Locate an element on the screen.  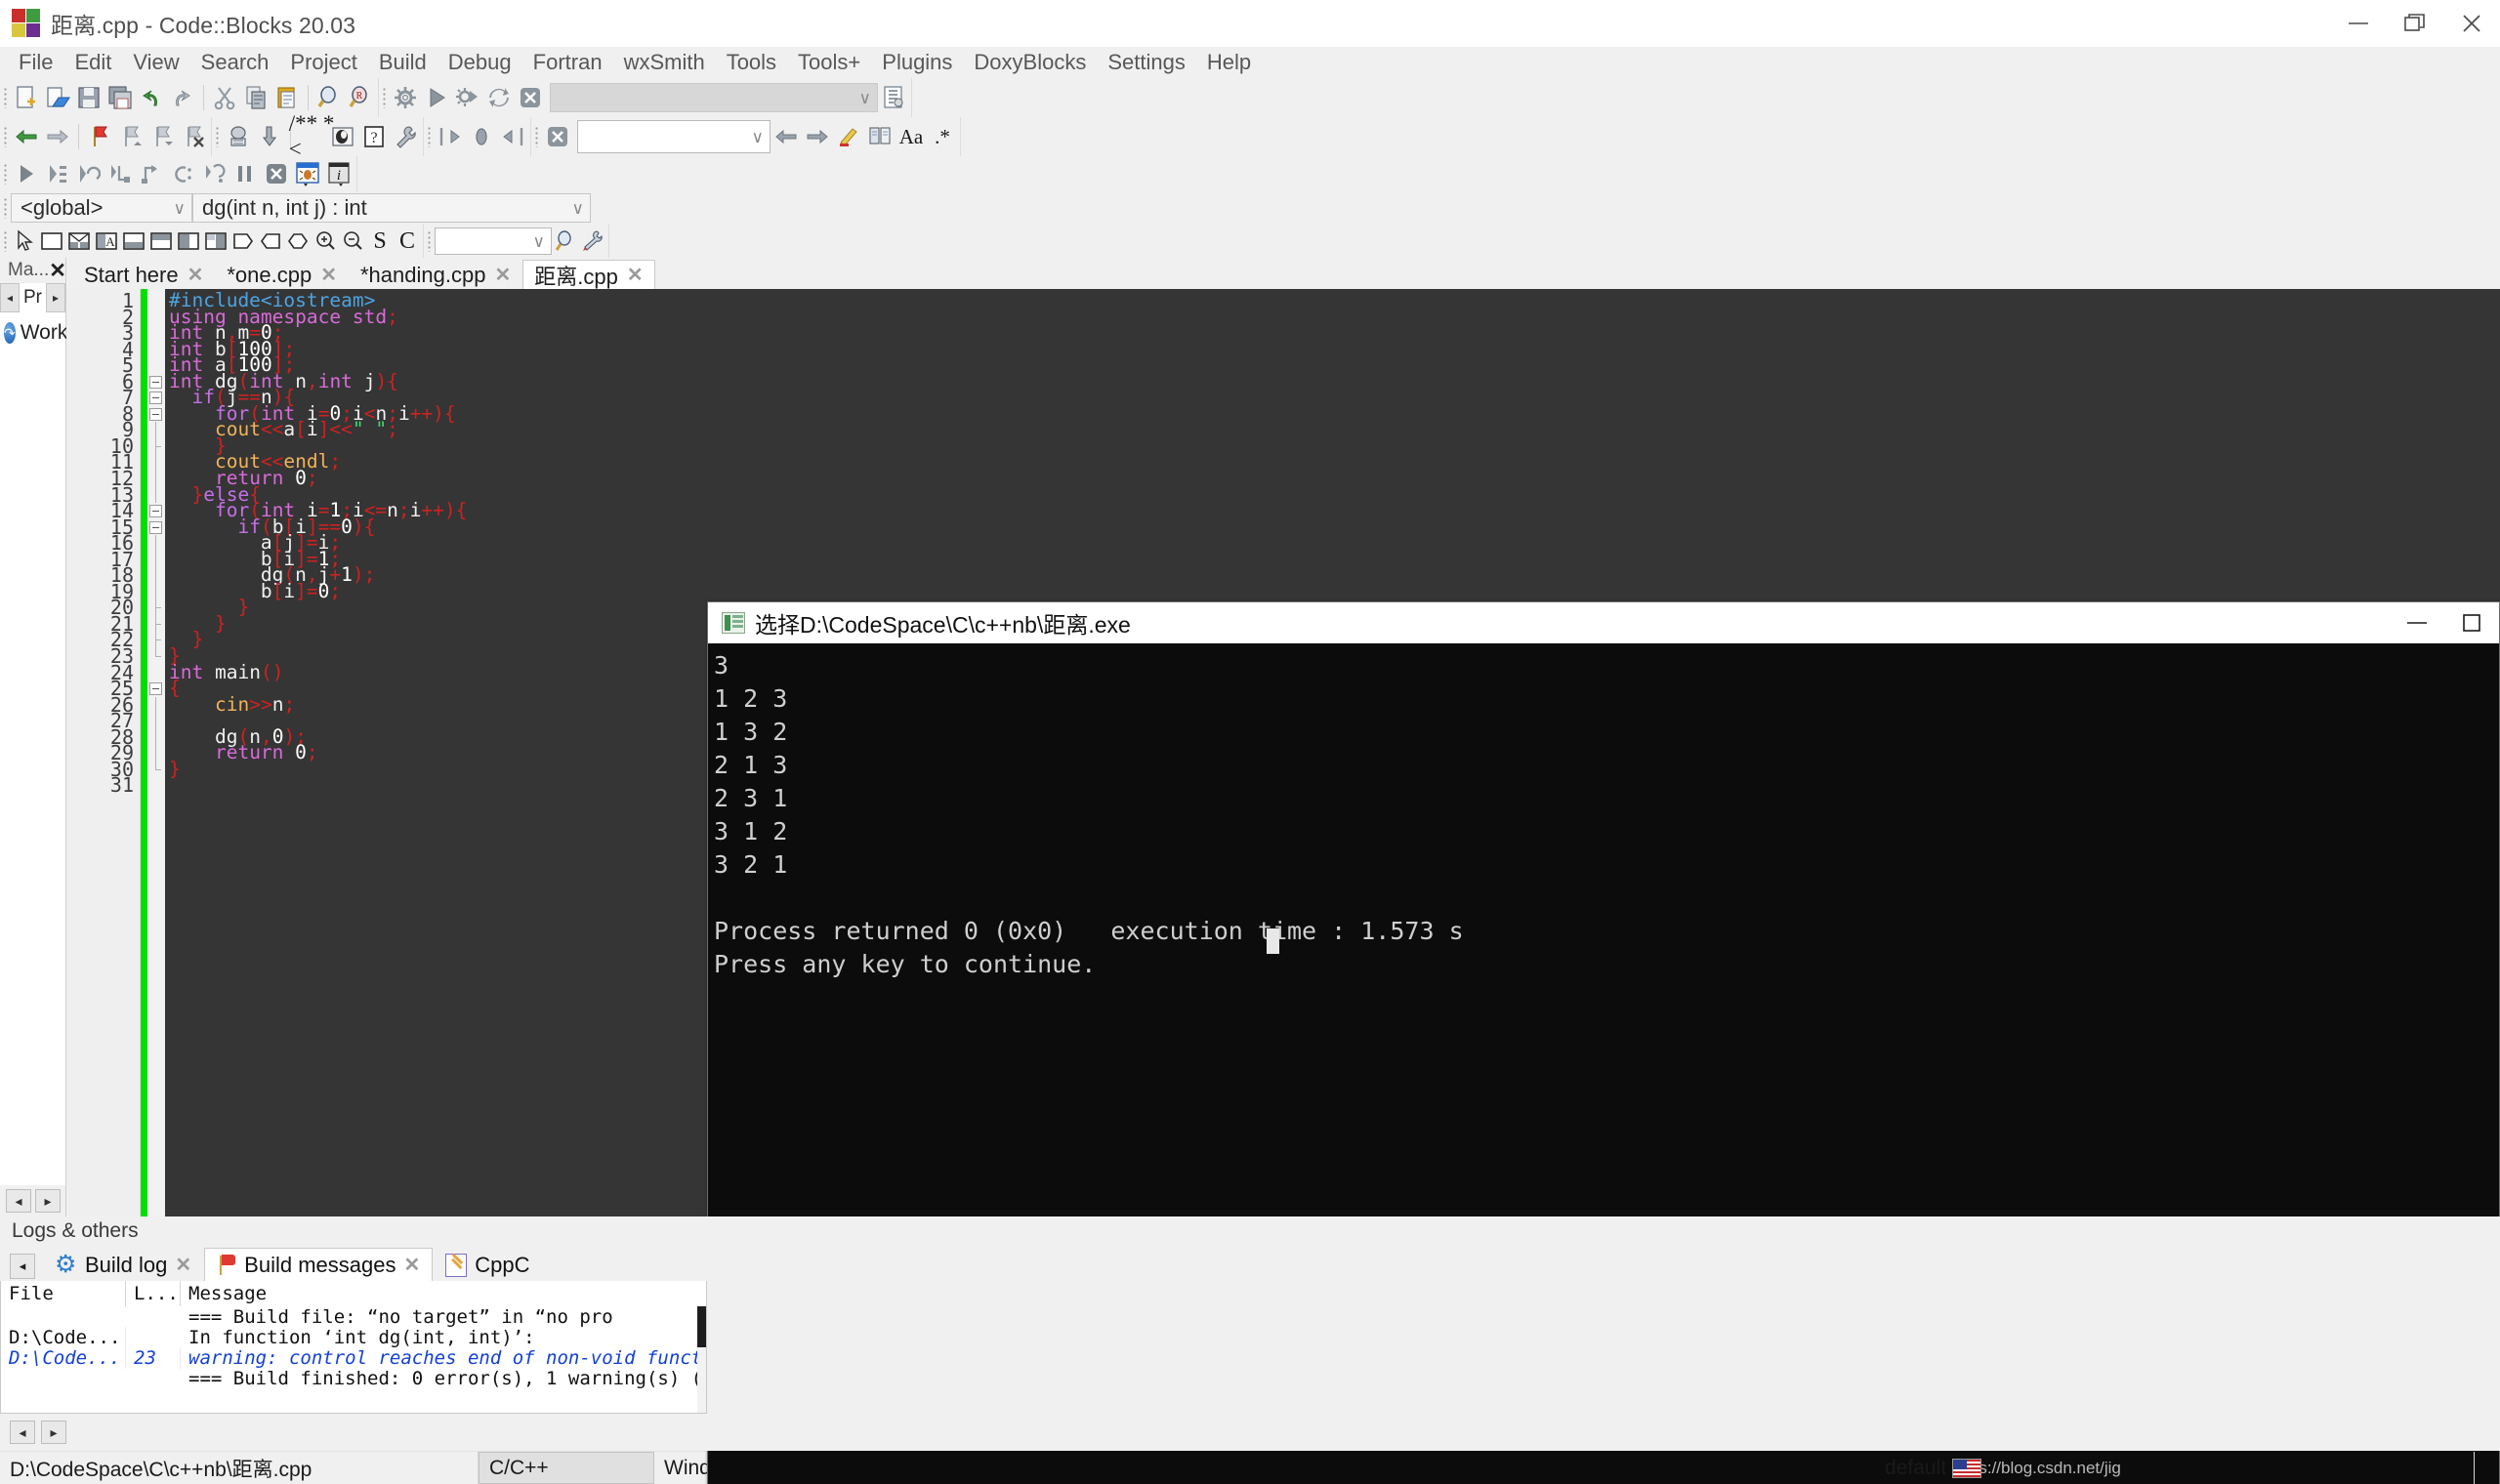
back-icon is located at coordinates (26, 137).